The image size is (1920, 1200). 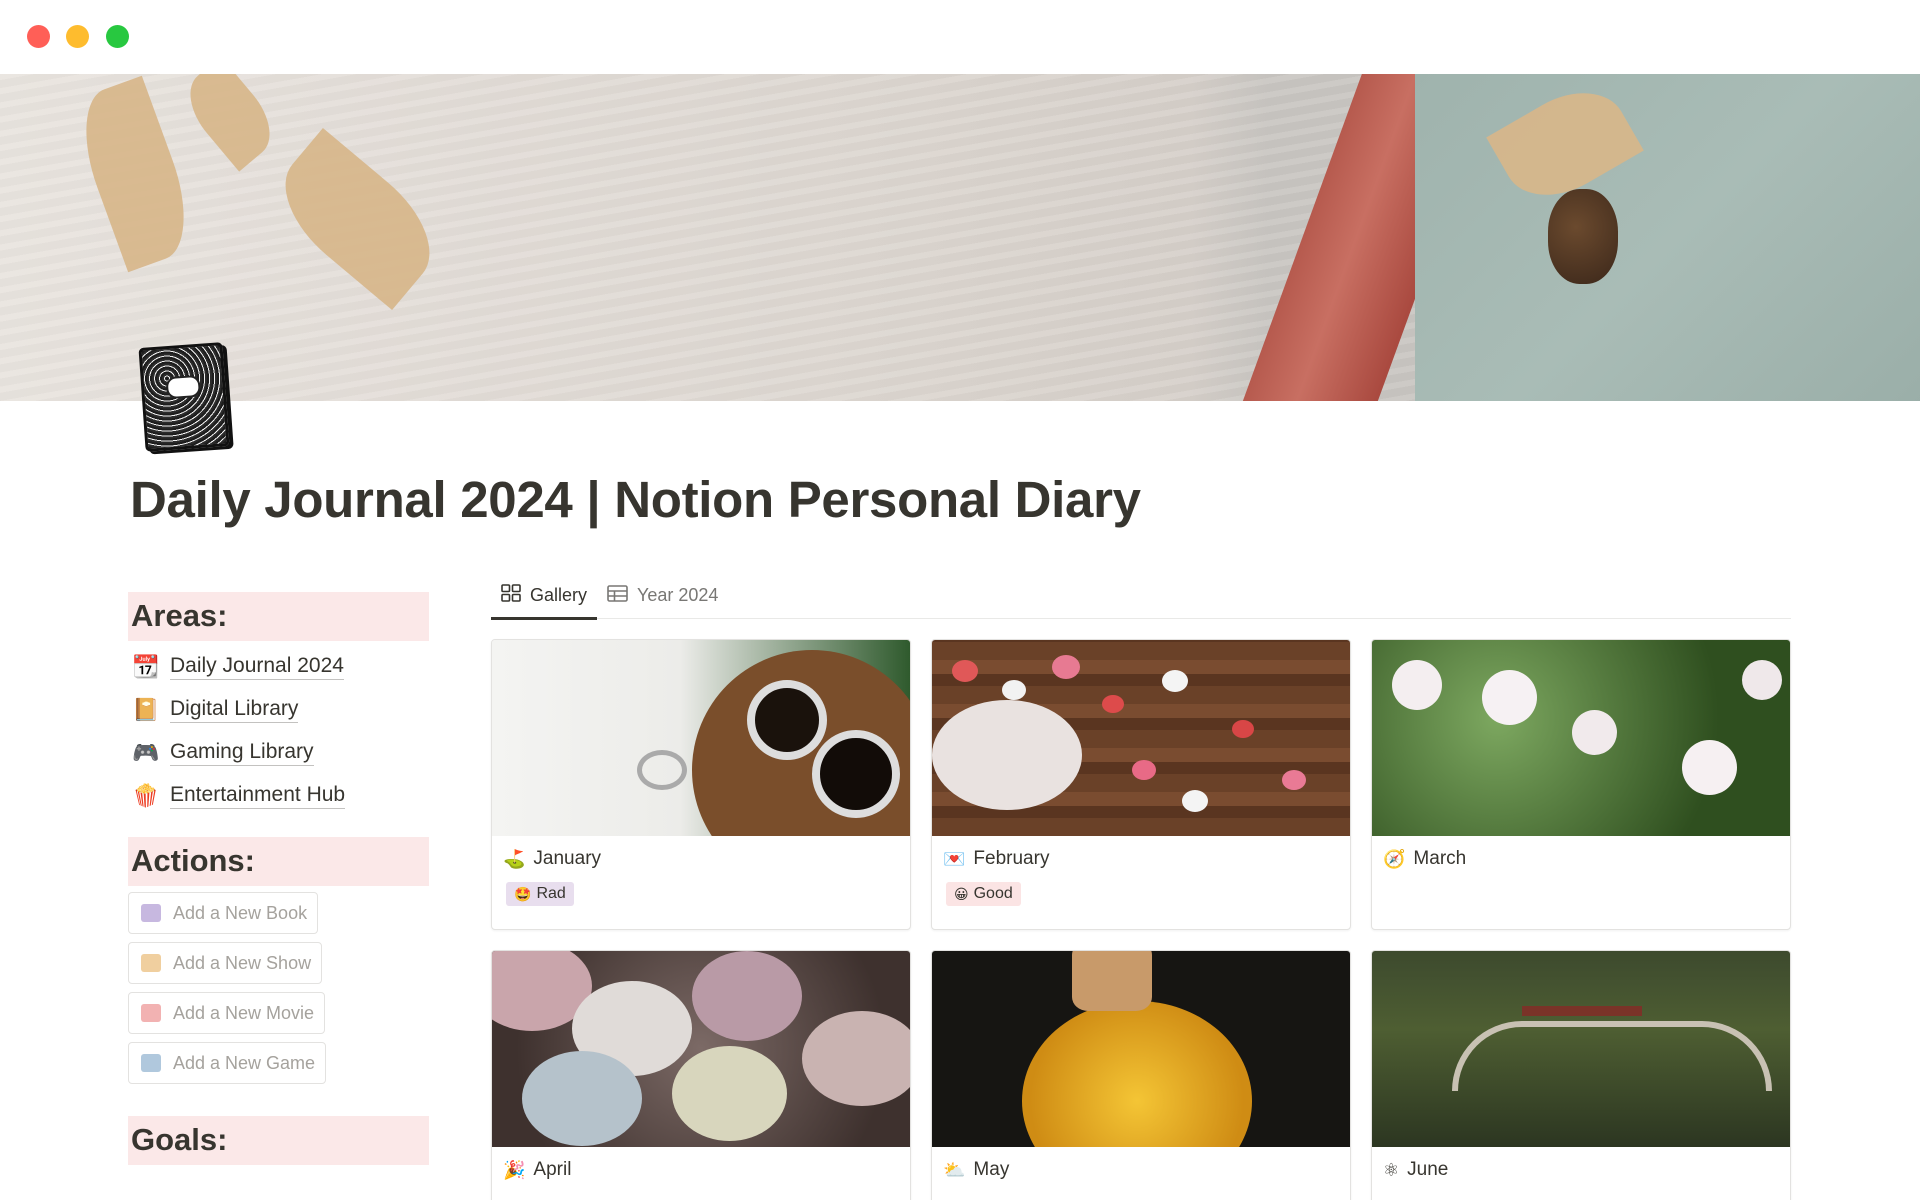 What do you see at coordinates (242, 962) in the screenshot?
I see `add-new-show-label: Add a New Show` at bounding box center [242, 962].